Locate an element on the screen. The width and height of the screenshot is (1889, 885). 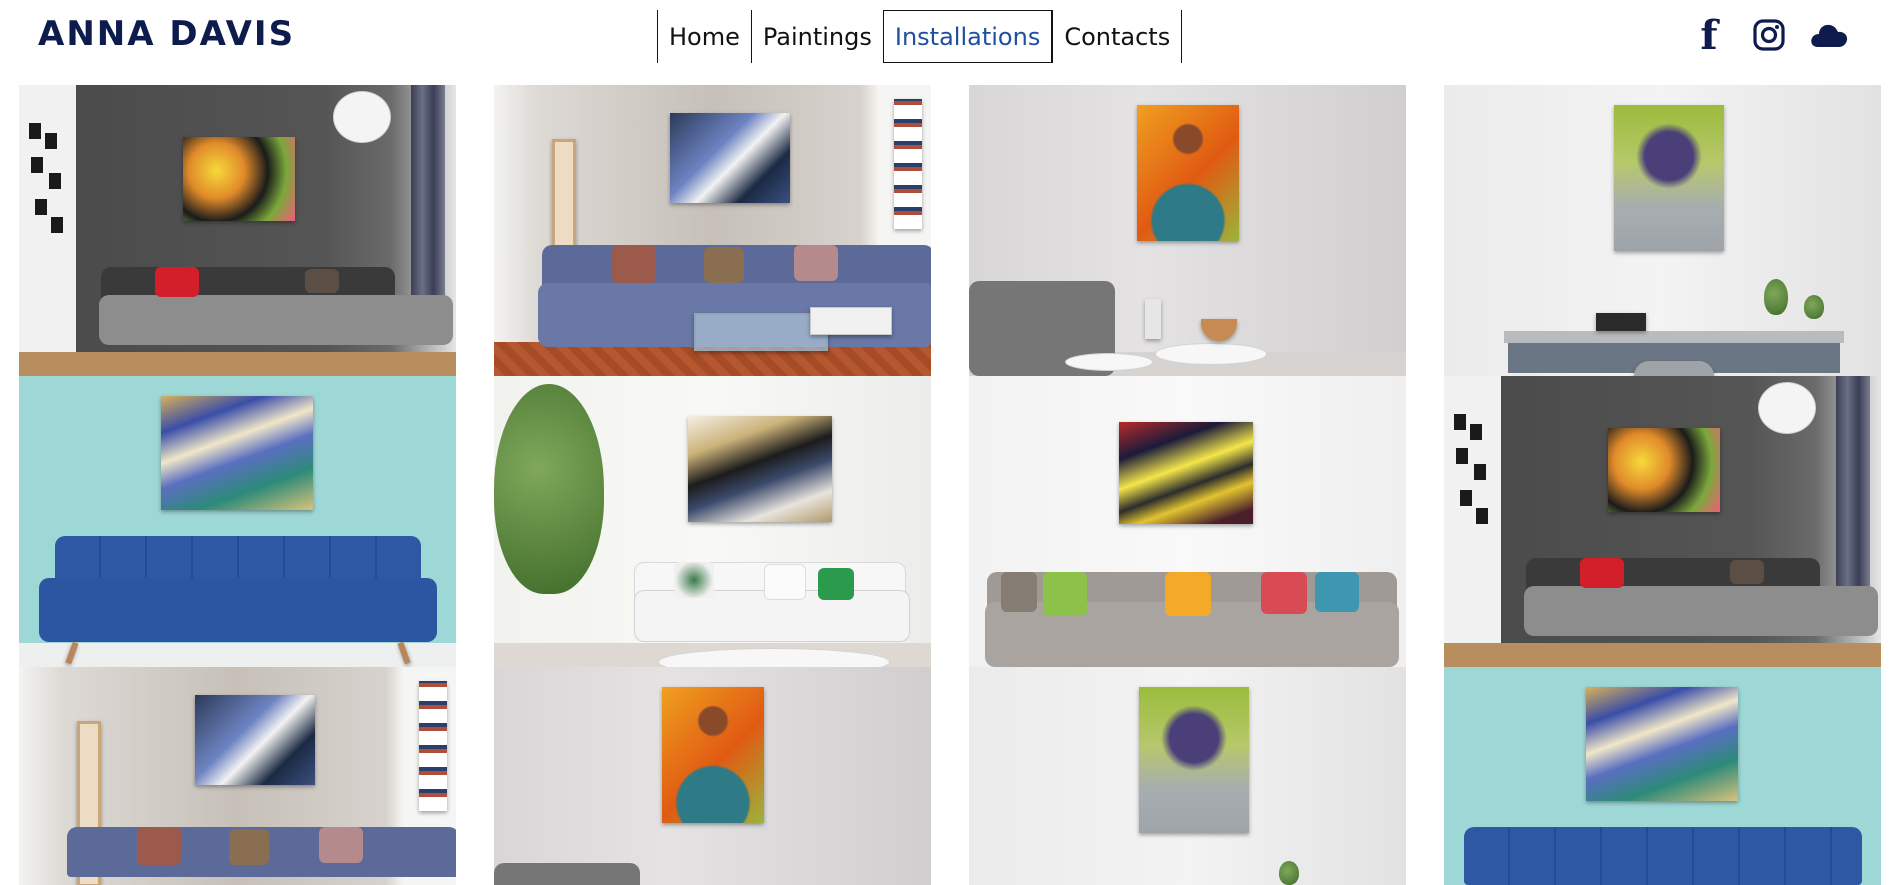
social-links: f is located at coordinates (1774, 35).